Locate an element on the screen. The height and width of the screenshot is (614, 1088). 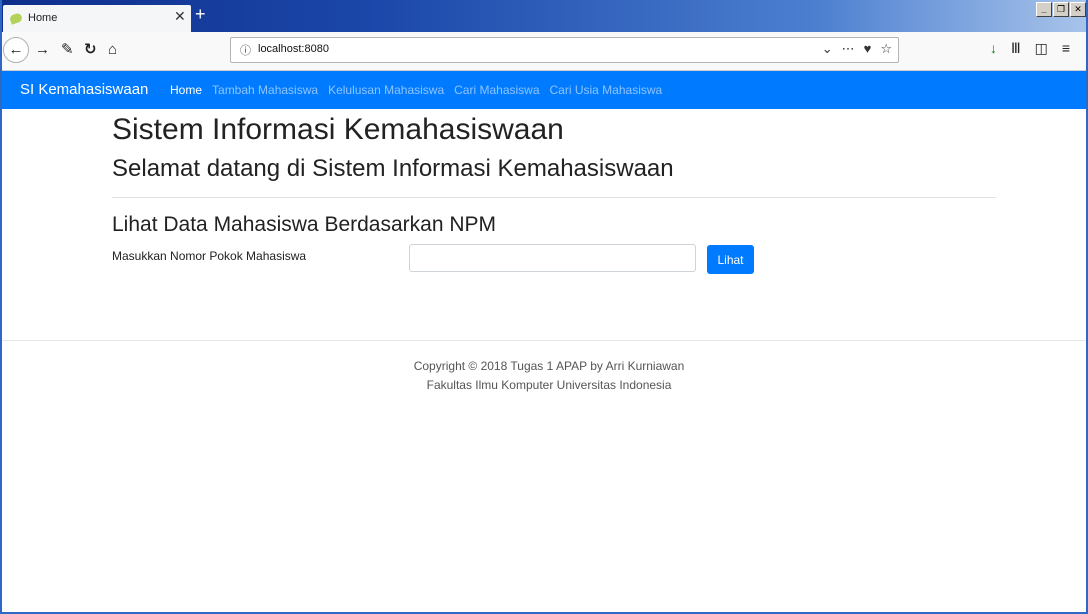
close-tab-icon: ✕ is located at coordinates (180, 16).